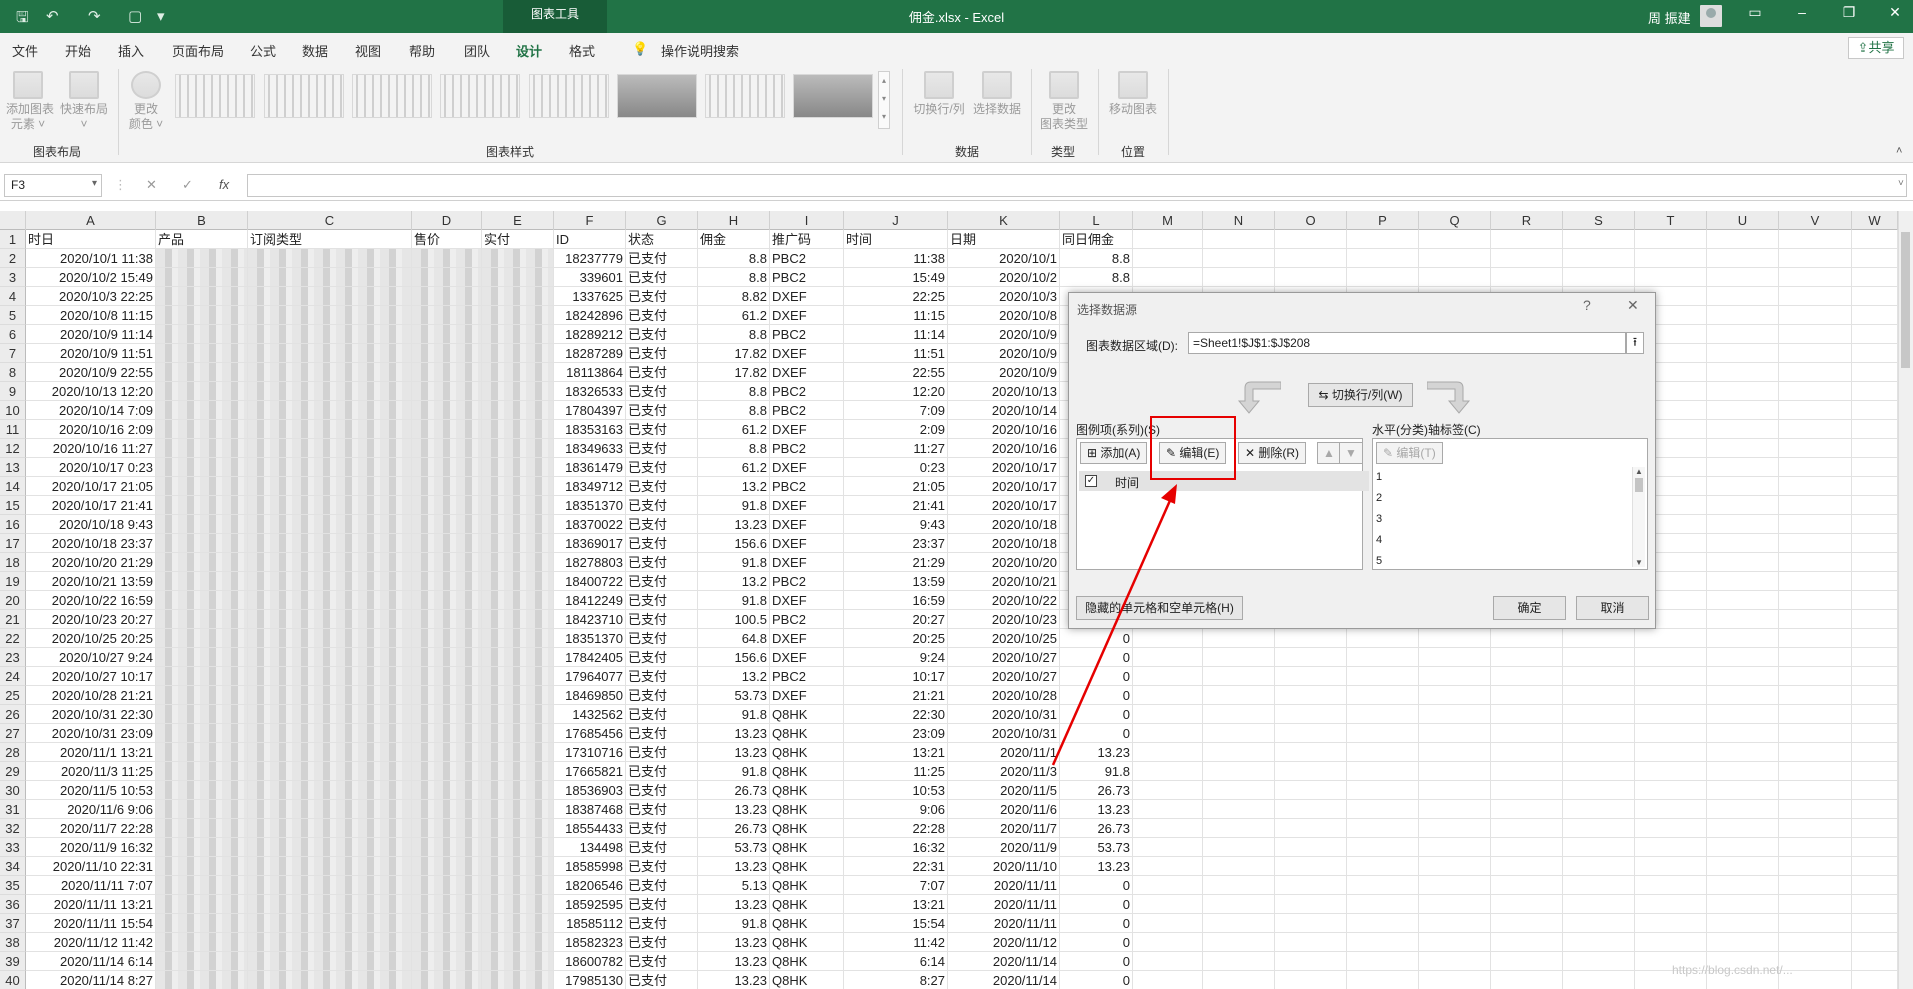  Describe the element at coordinates (1527, 220) in the screenshot. I see `column-header: R` at that location.